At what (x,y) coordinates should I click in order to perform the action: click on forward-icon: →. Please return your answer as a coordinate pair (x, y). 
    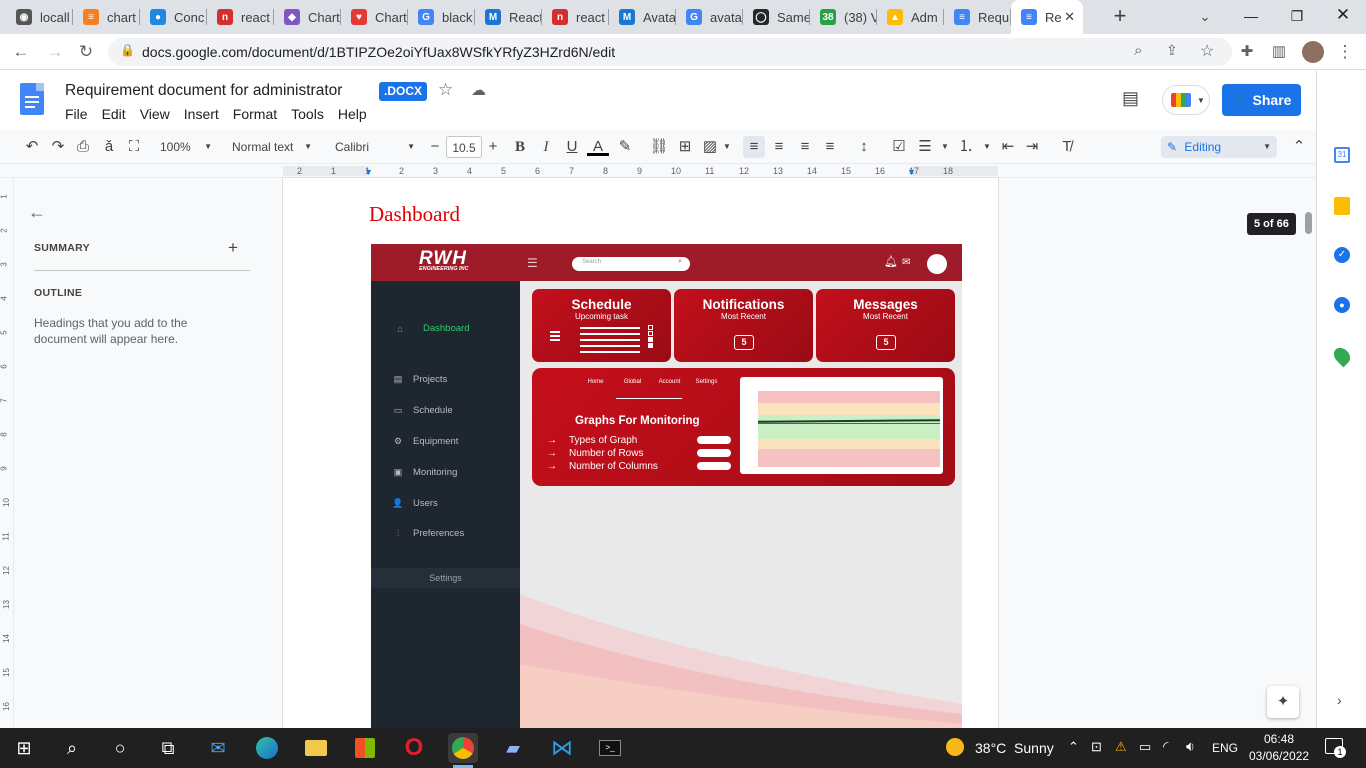
    Looking at the image, I should click on (55, 52).